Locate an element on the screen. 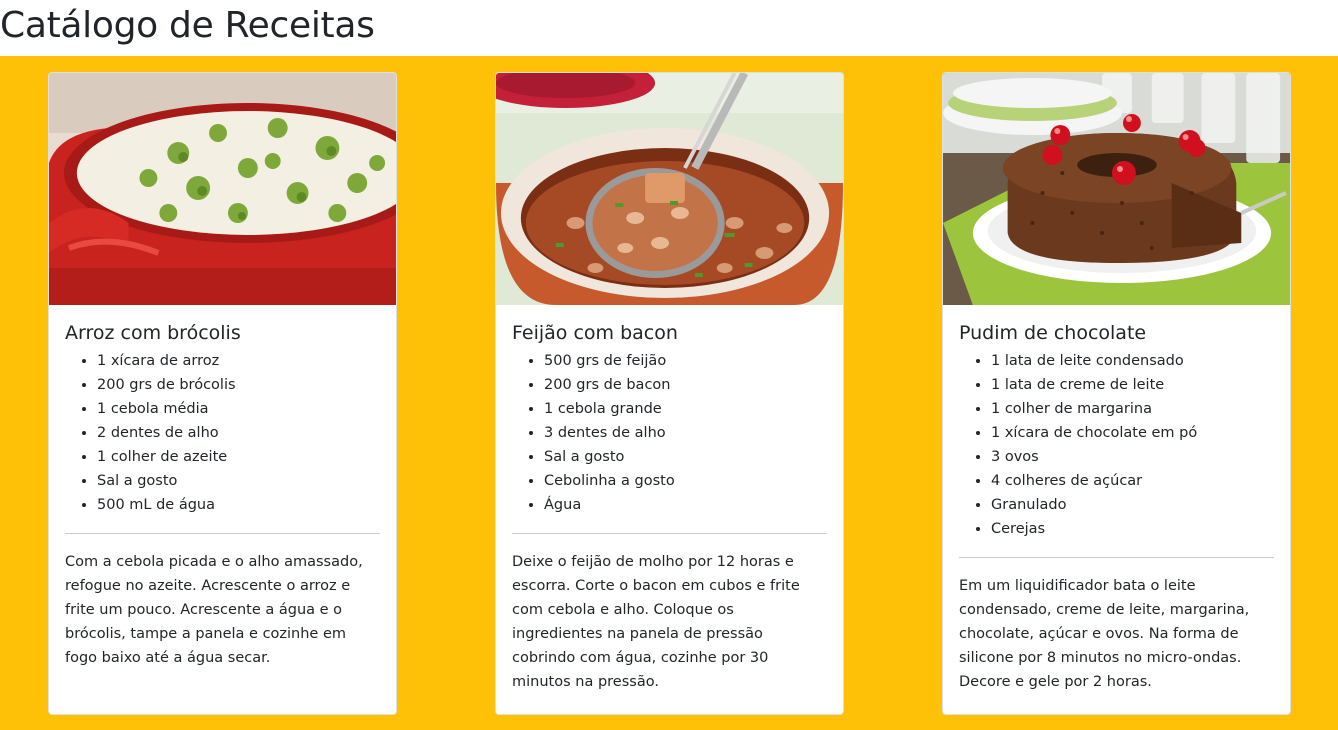 Image resolution: width=1338 pixels, height=730 pixels. ingredient-item: 1 colher de margarina is located at coordinates (1132, 409).